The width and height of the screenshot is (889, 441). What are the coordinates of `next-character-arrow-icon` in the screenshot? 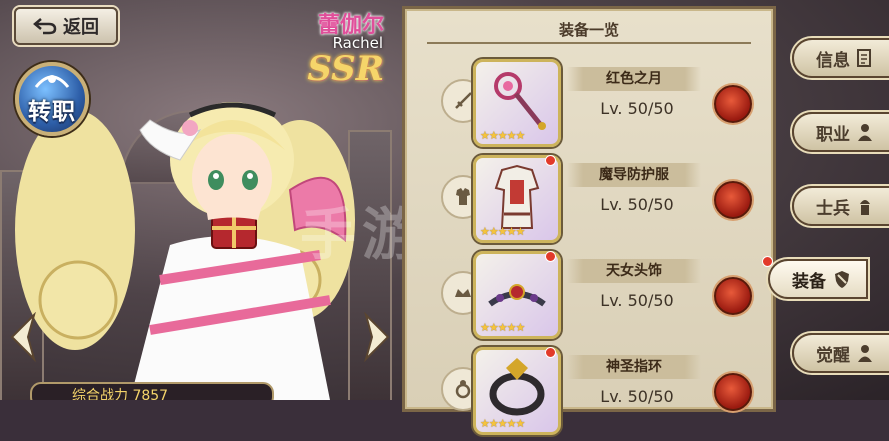 It's located at (377, 337).